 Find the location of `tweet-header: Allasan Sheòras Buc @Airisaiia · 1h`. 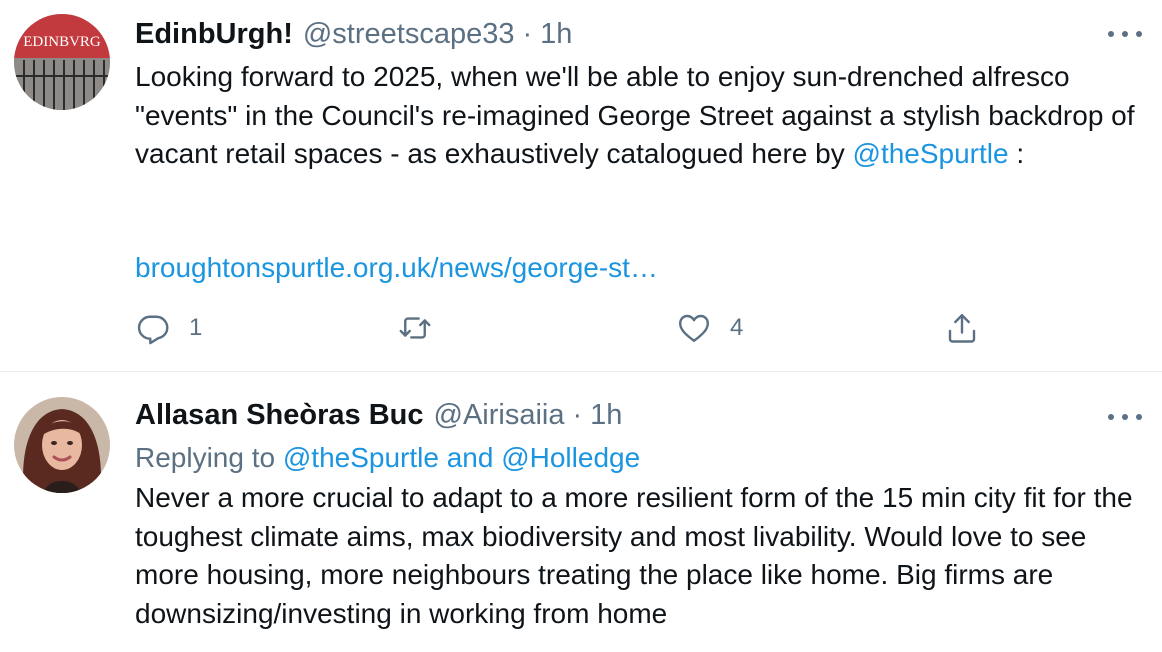

tweet-header: Allasan Sheòras Buc @Airisaiia · 1h is located at coordinates (378, 415).